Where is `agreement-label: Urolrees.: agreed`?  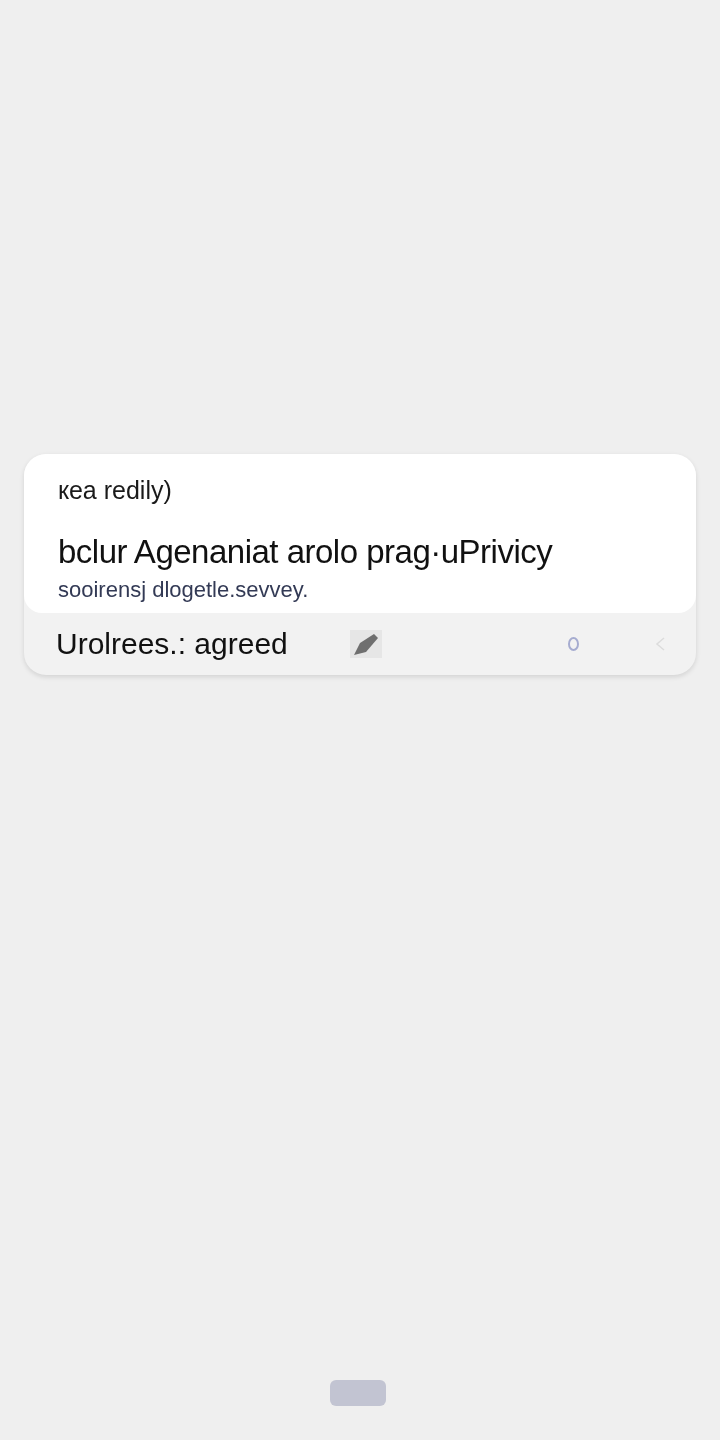
agreement-label: Urolrees.: agreed is located at coordinates (172, 644).